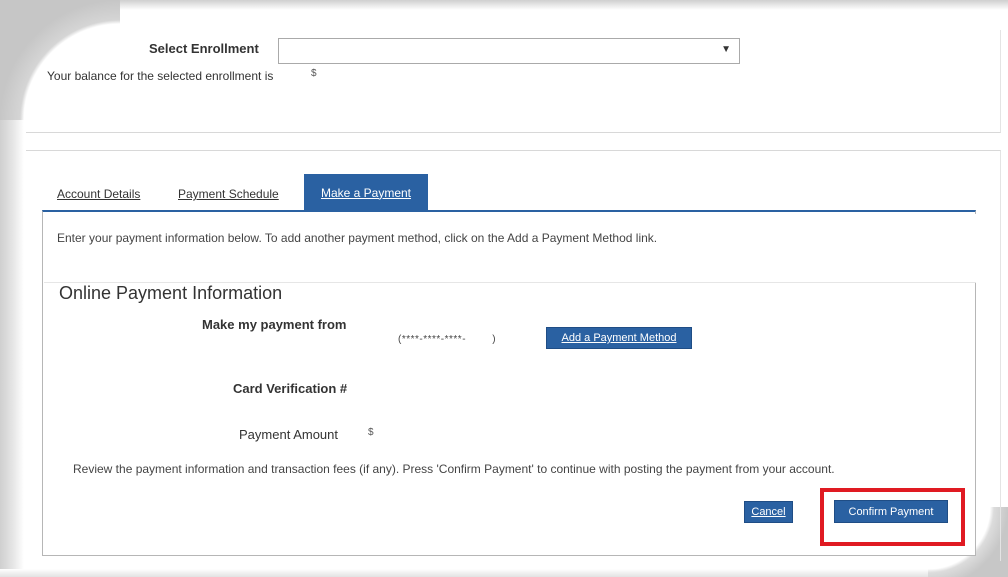 This screenshot has width=1008, height=577. I want to click on pay-from-label: Make my payment from, so click(274, 324).